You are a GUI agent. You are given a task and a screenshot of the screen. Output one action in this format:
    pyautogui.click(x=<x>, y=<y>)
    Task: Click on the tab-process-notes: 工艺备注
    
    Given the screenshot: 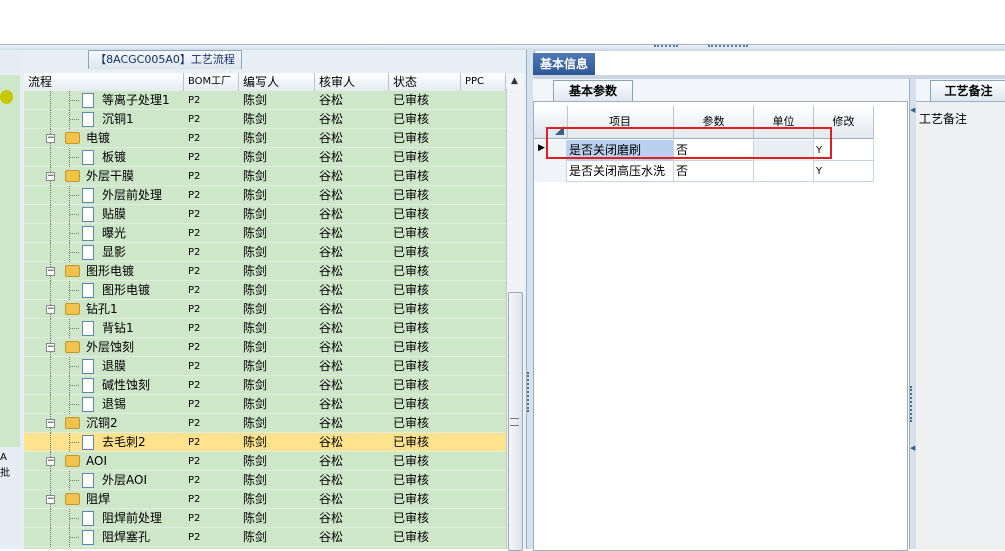 What is the action you would take?
    pyautogui.click(x=967, y=90)
    